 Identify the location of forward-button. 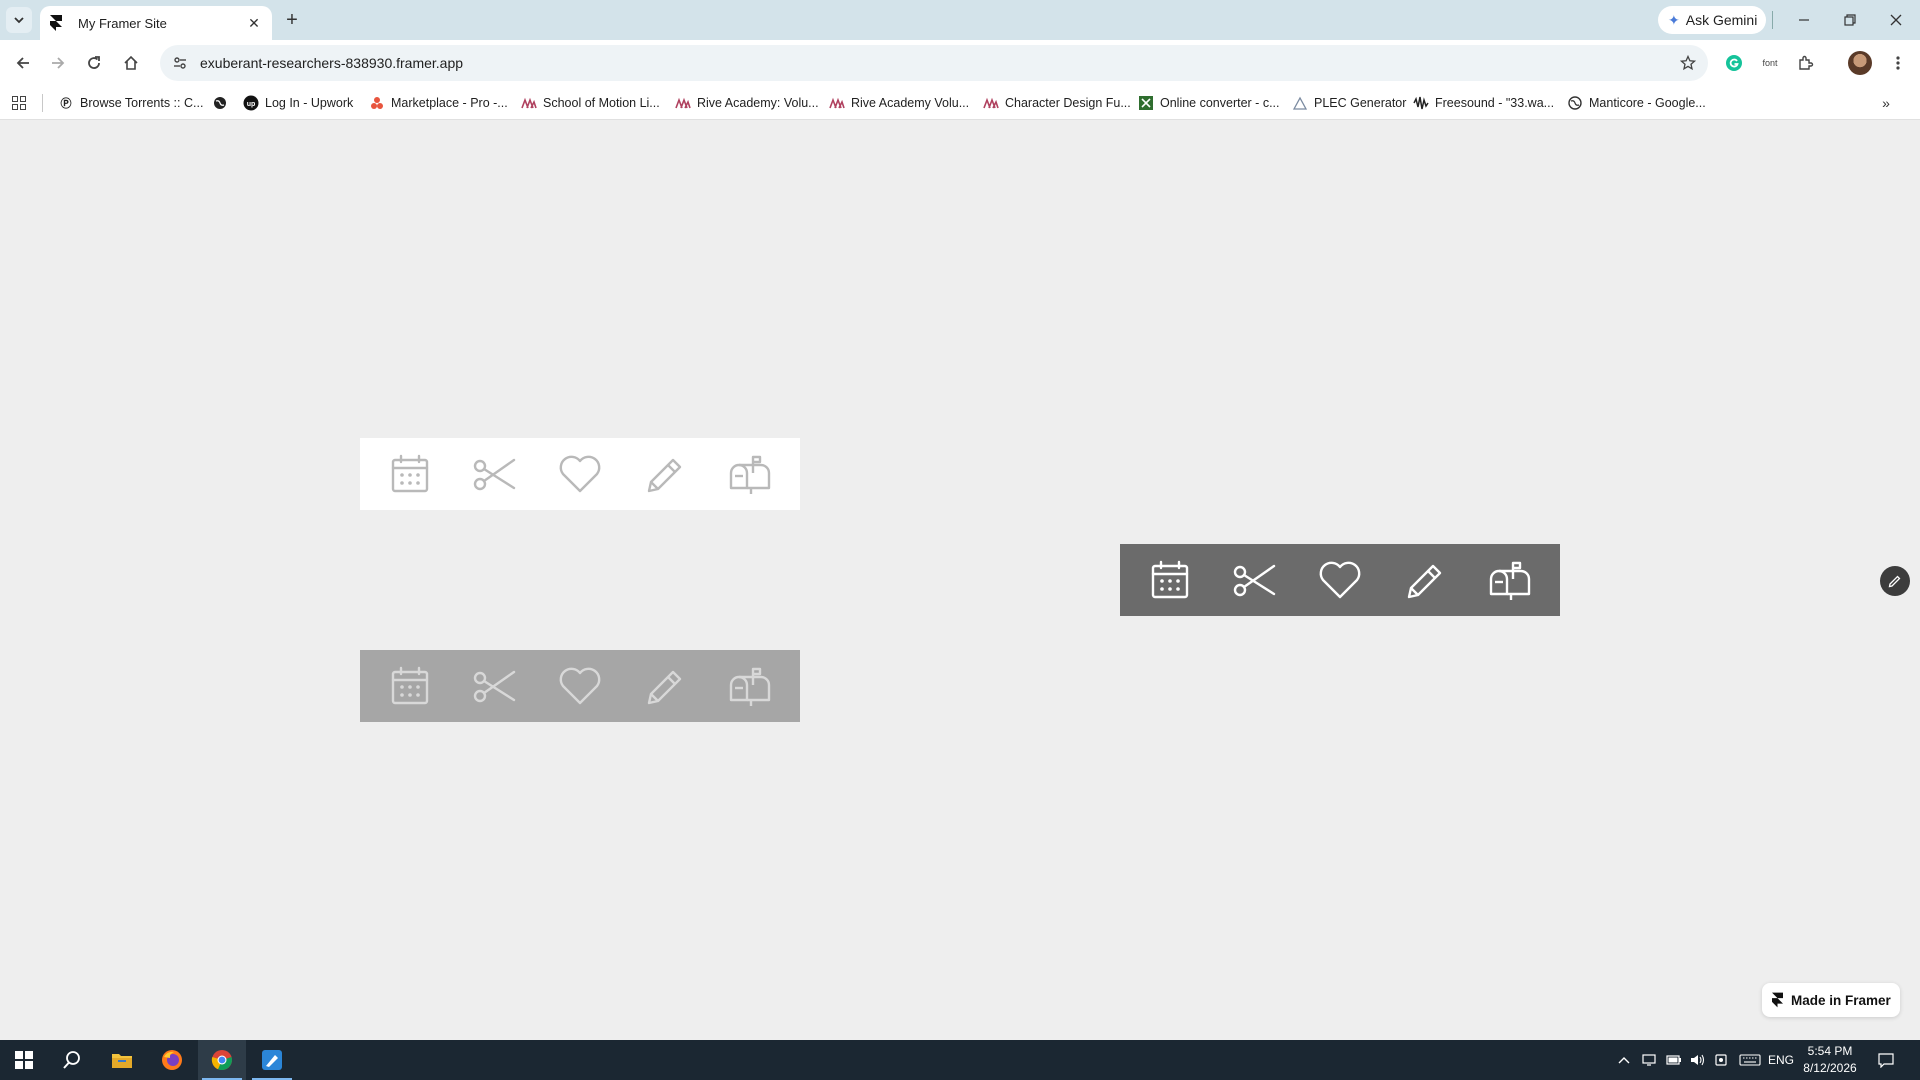
(58, 63).